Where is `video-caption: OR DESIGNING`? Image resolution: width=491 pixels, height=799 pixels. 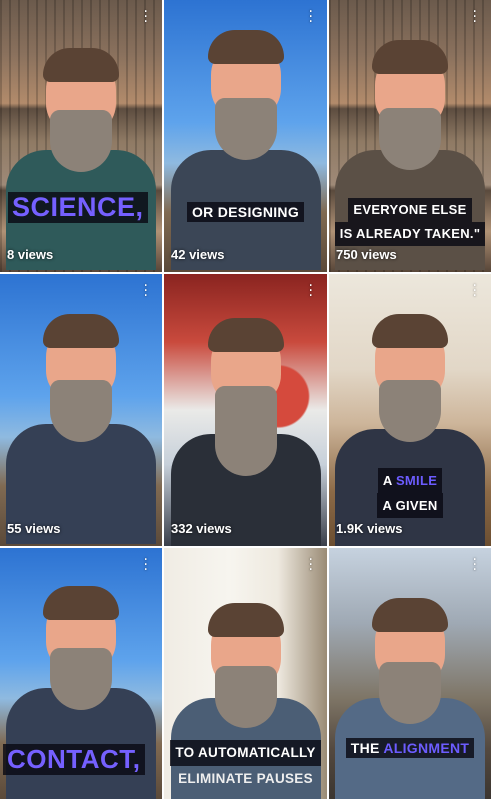
video-caption: OR DESIGNING is located at coordinates (245, 212).